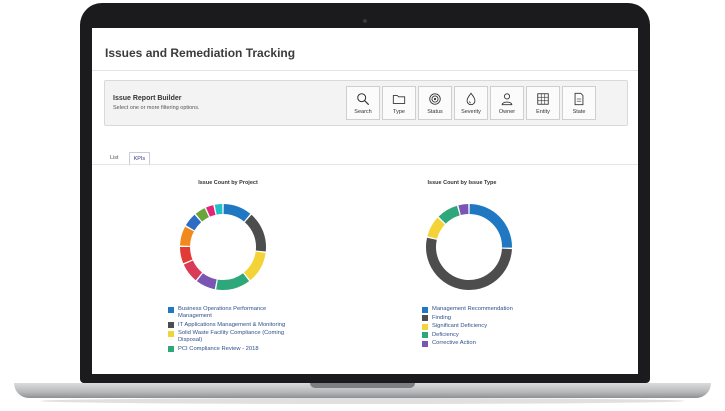 The height and width of the screenshot is (411, 725). I want to click on legend-item: Deficiency, so click(497, 335).